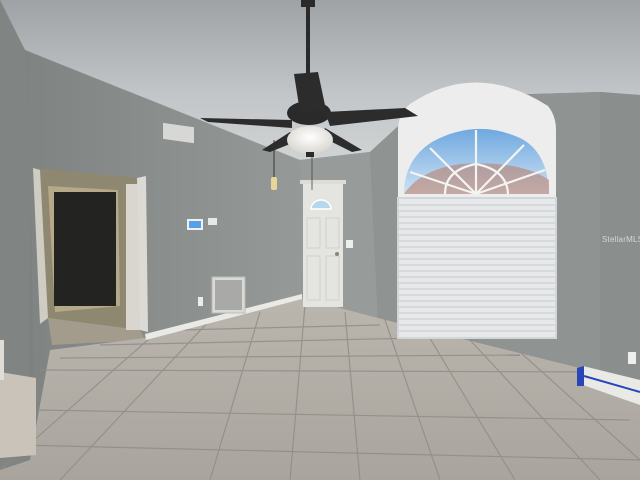  What do you see at coordinates (580, 376) in the screenshot?
I see `blue-tape` at bounding box center [580, 376].